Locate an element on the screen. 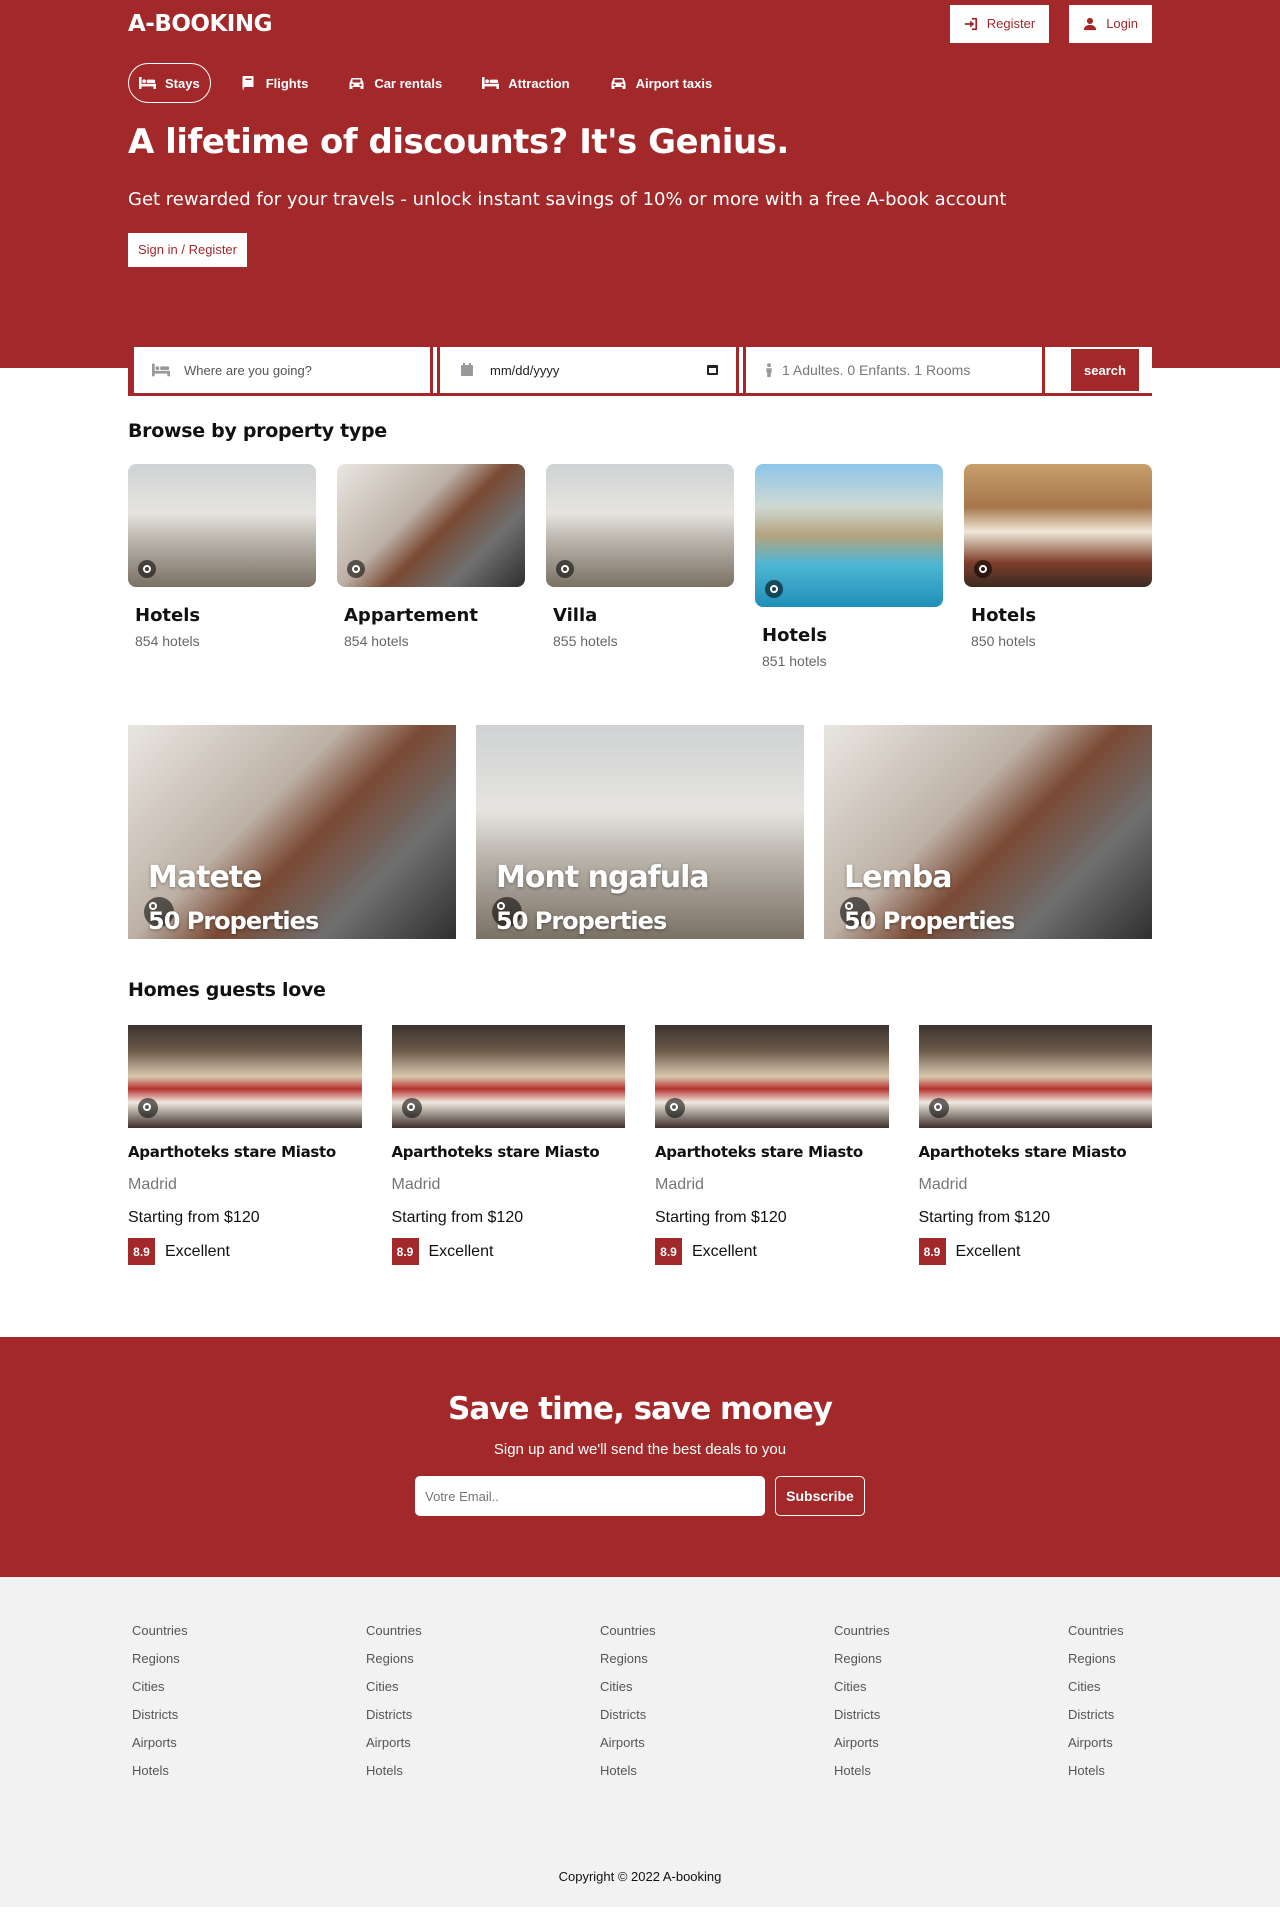  register-button: Register is located at coordinates (999, 23).